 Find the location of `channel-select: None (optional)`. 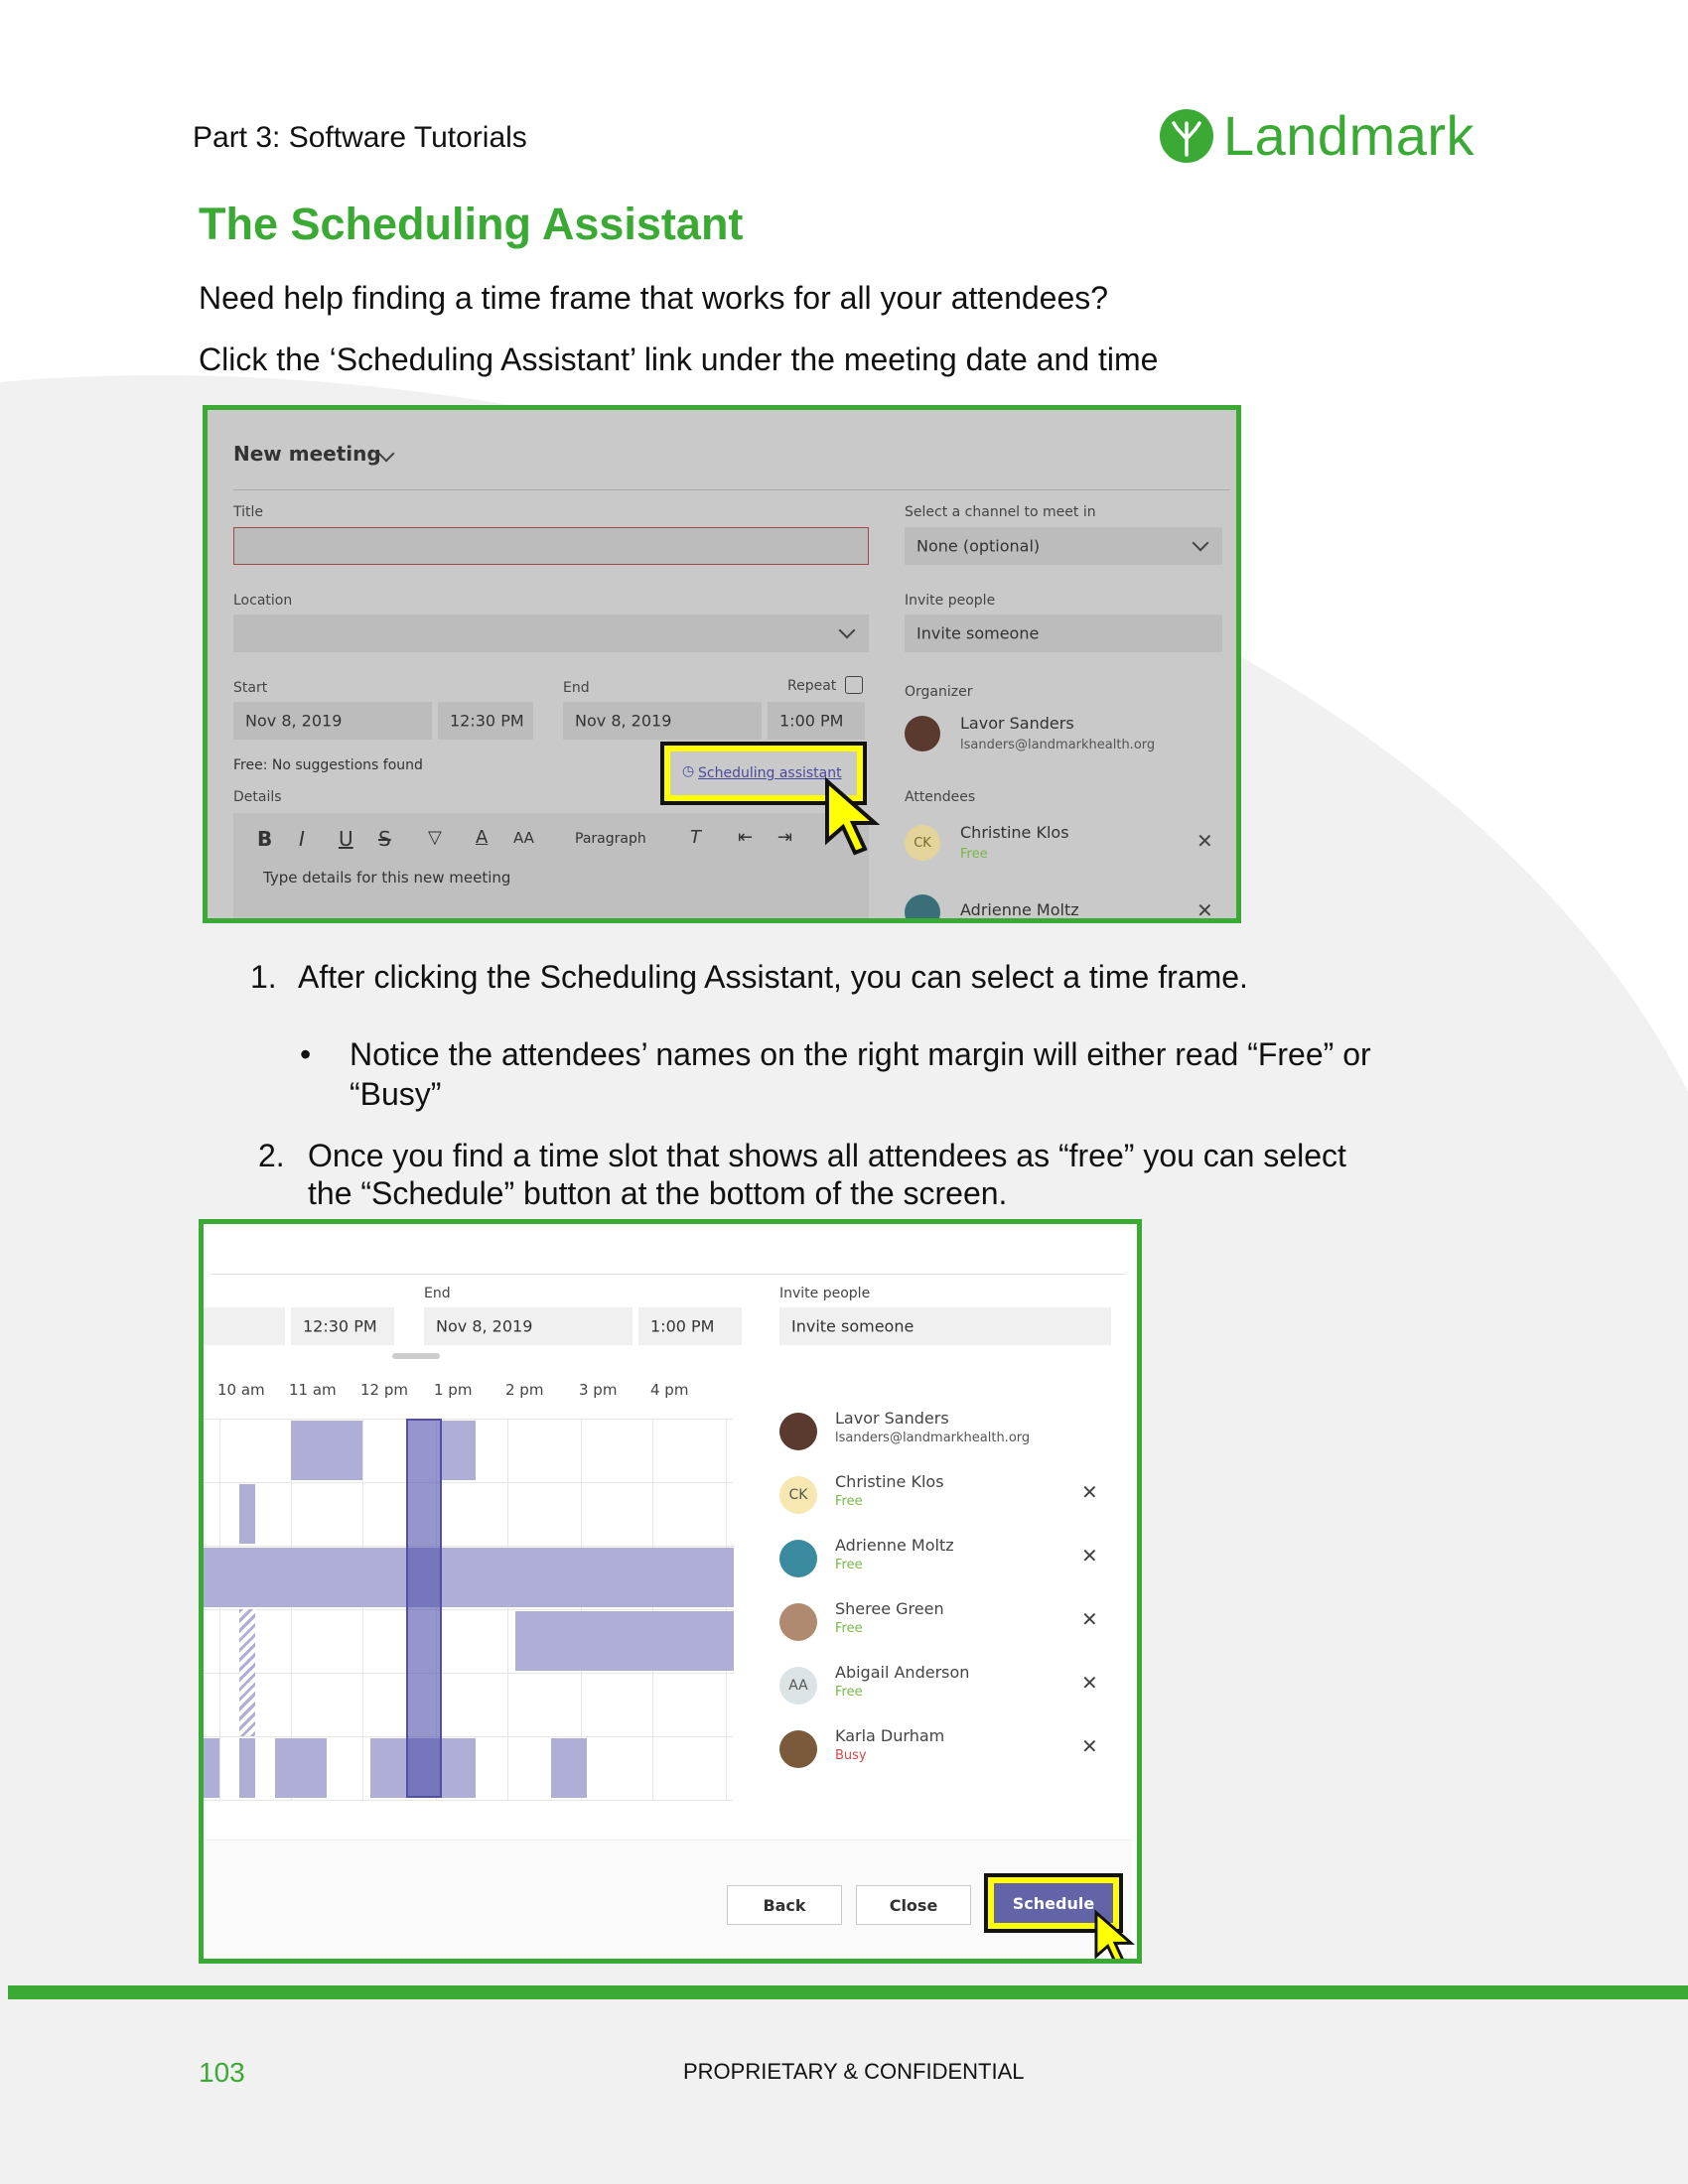

channel-select: None (optional) is located at coordinates (1063, 546).